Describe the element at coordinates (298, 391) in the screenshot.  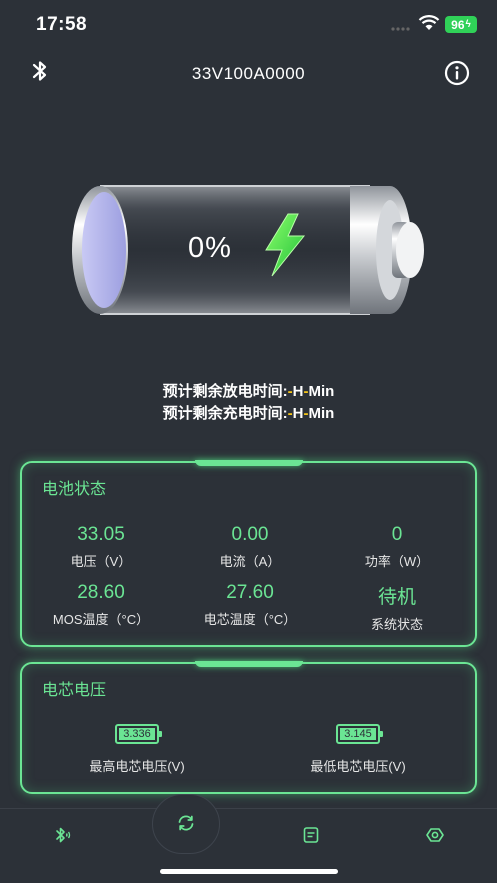
I see `discharge-hours-unit: H` at that location.